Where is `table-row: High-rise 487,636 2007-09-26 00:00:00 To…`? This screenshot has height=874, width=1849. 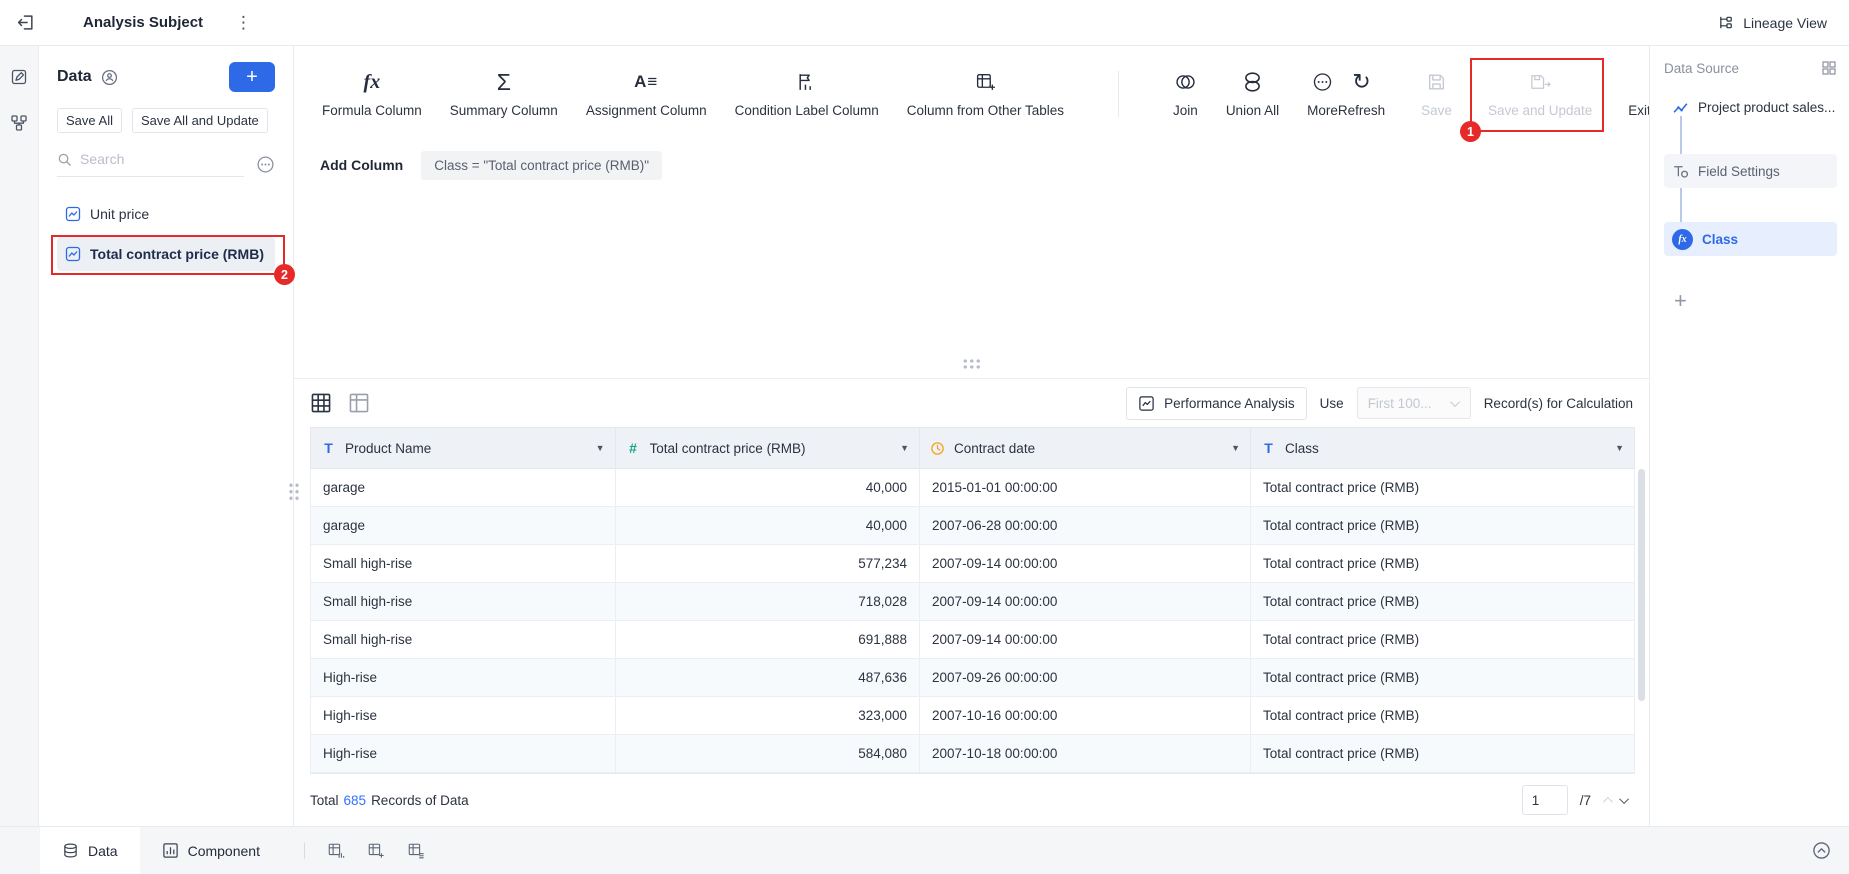
table-row: High-rise 487,636 2007-09-26 00:00:00 To… is located at coordinates (972, 677).